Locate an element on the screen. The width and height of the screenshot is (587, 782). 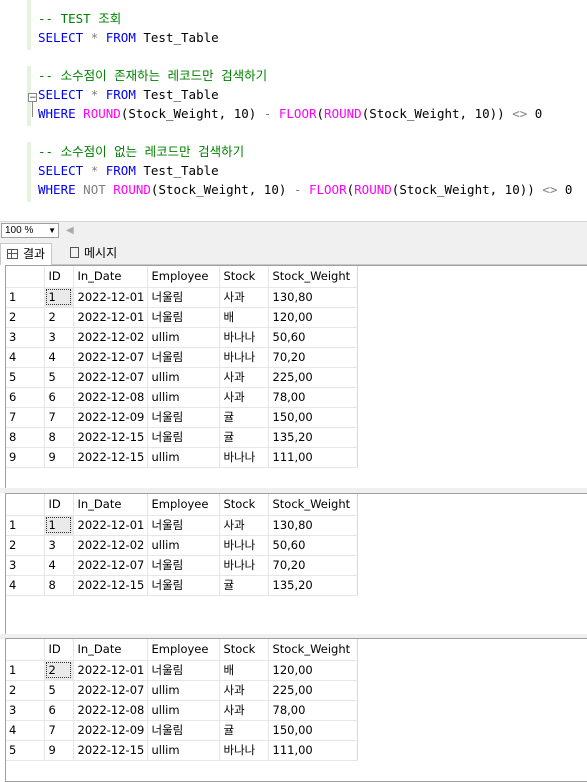
table-row: 4 8 2022-12-15 너울림 귤 135,20 is located at coordinates (182, 585).